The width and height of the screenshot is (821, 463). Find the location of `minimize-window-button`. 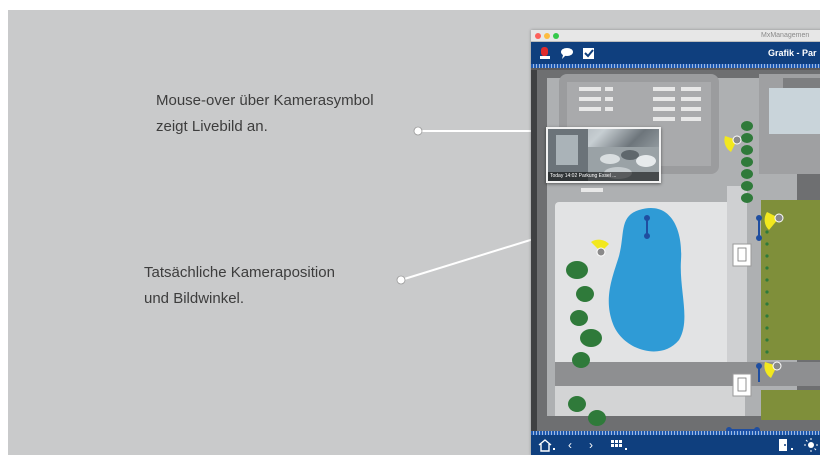

minimize-window-button is located at coordinates (547, 36).